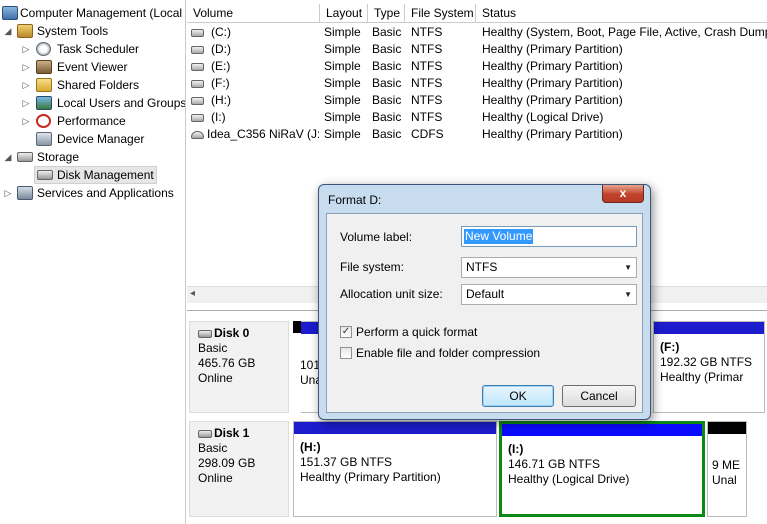 The height and width of the screenshot is (524, 767). Describe the element at coordinates (43, 49) in the screenshot. I see `clock-icon` at that location.